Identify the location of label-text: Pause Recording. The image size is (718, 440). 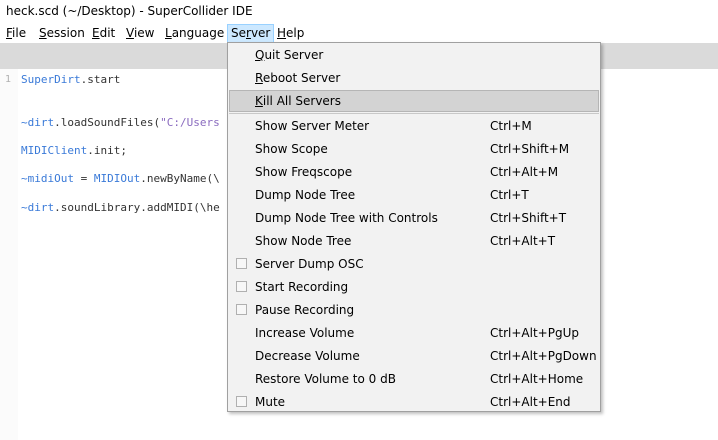
(305, 310).